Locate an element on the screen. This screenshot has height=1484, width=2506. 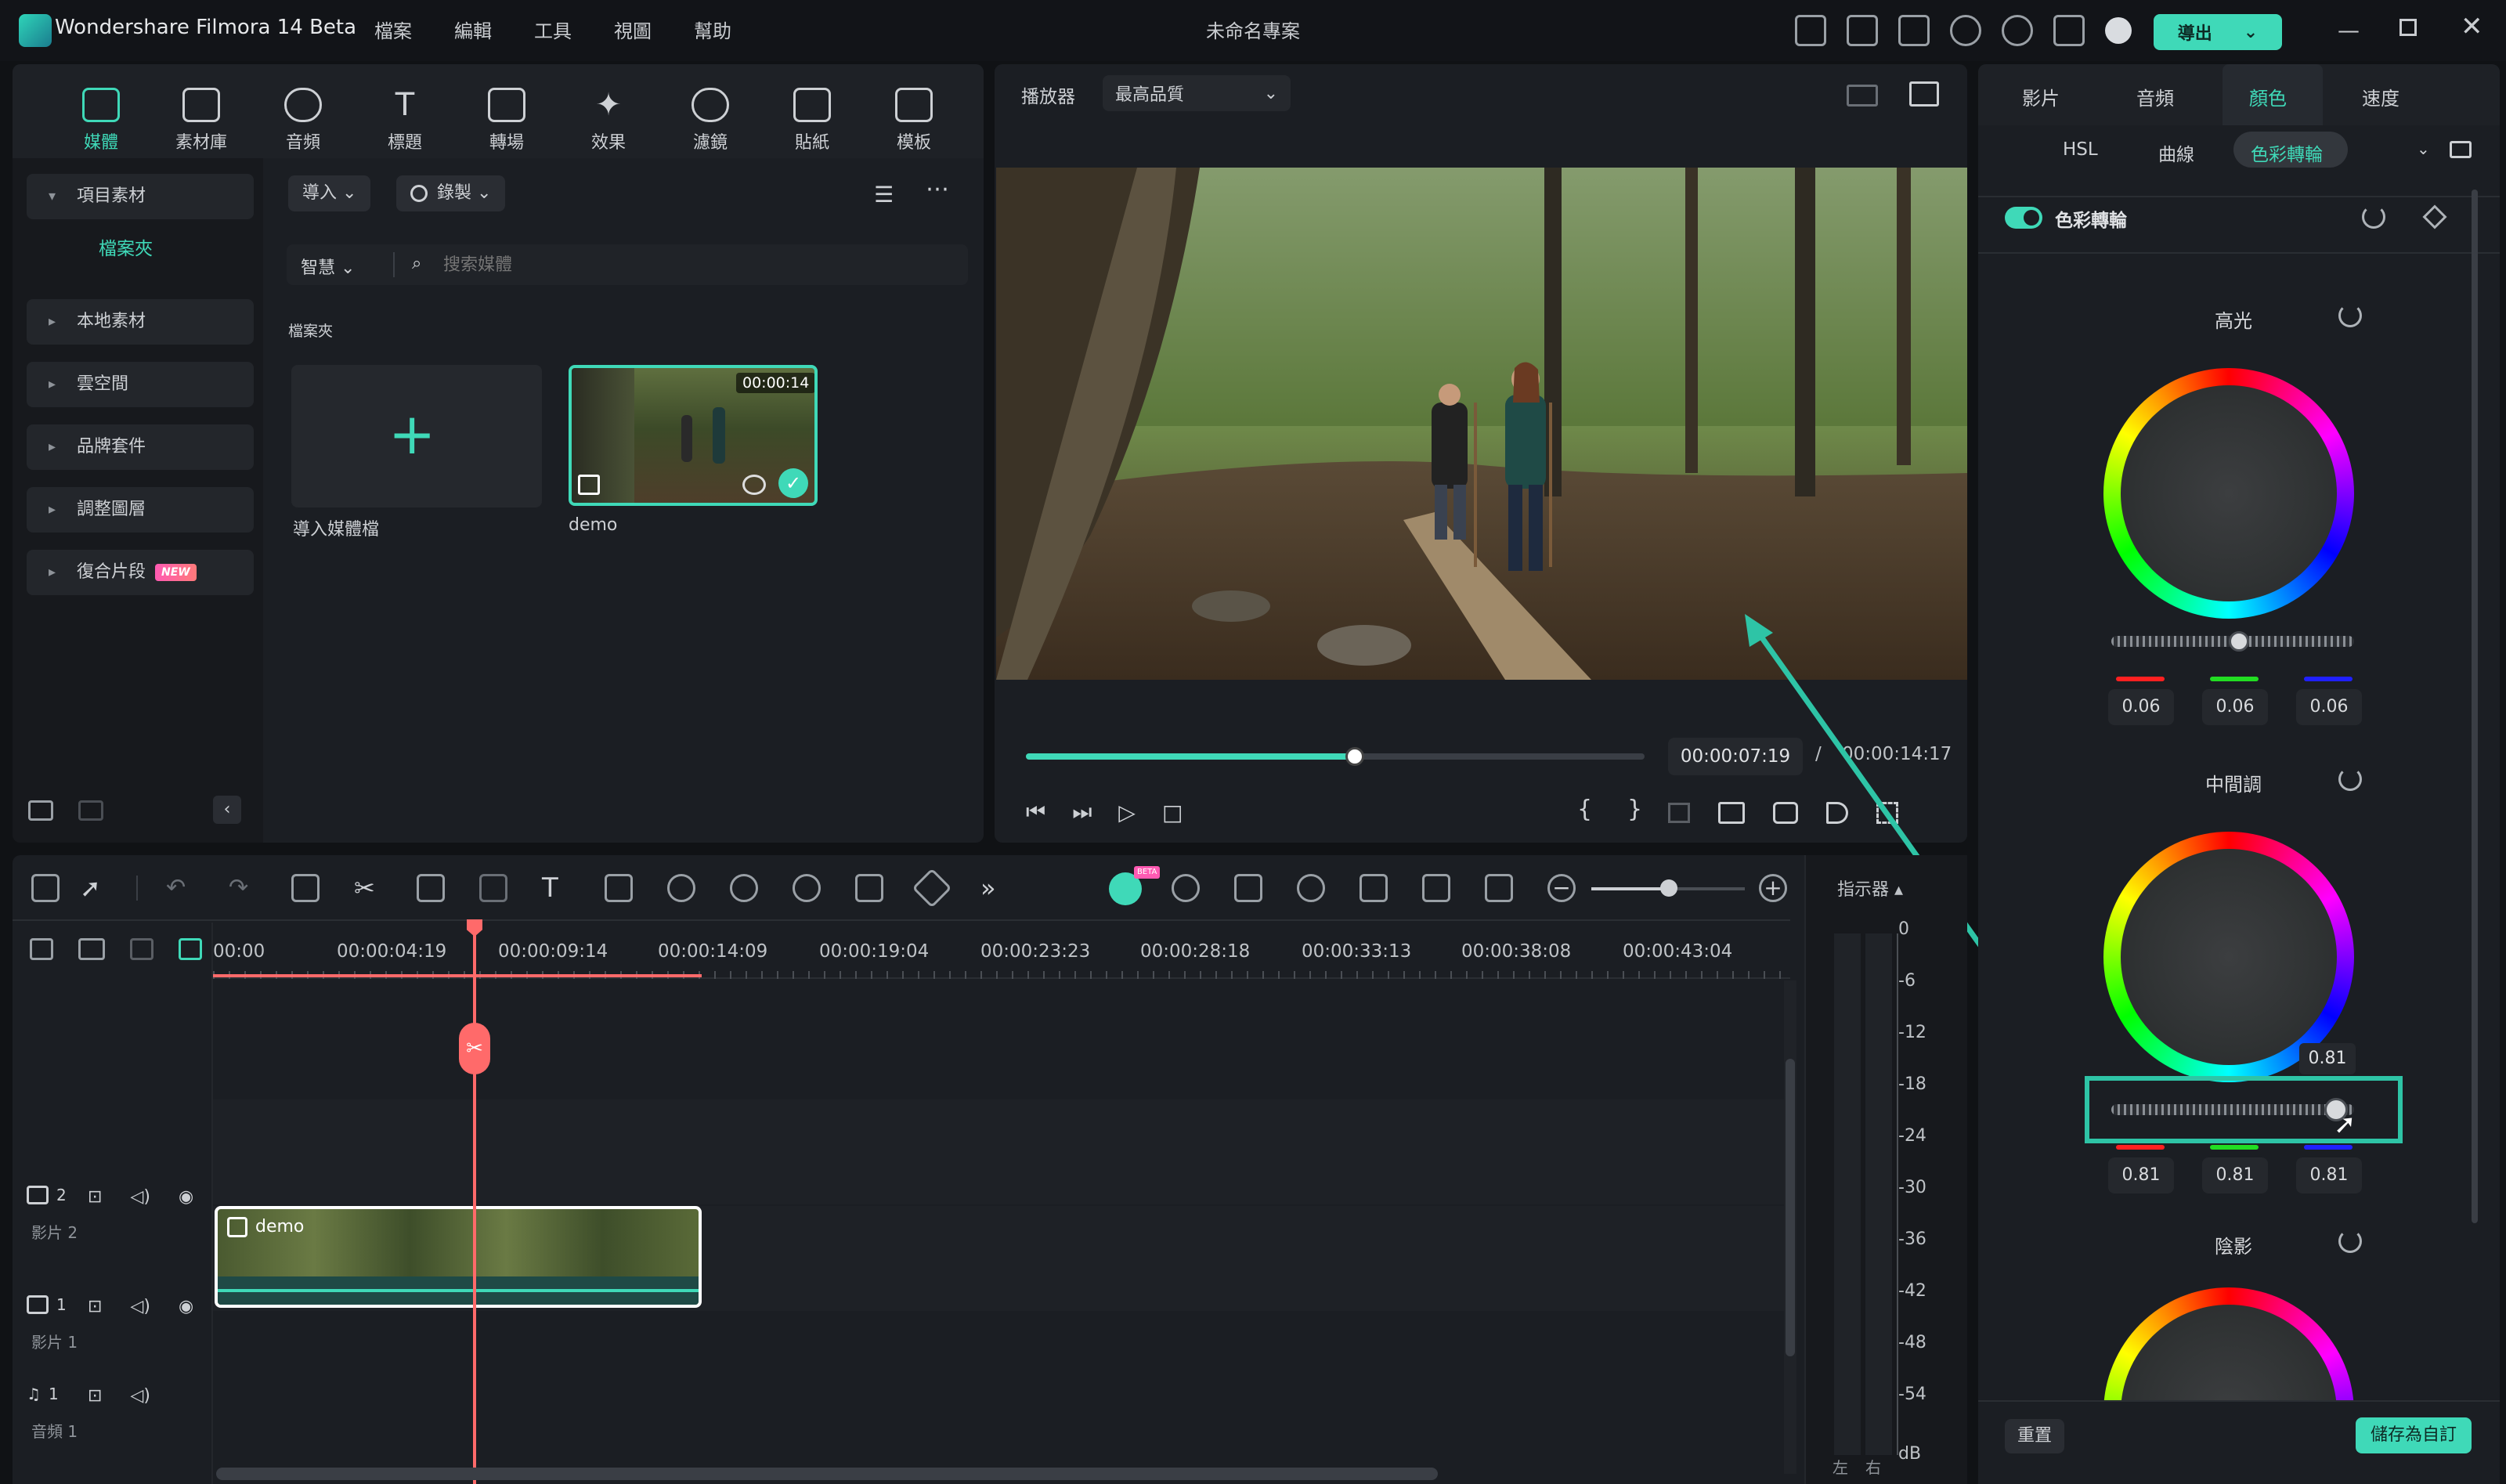
tab-filters: 濾鏡 is located at coordinates (710, 120).